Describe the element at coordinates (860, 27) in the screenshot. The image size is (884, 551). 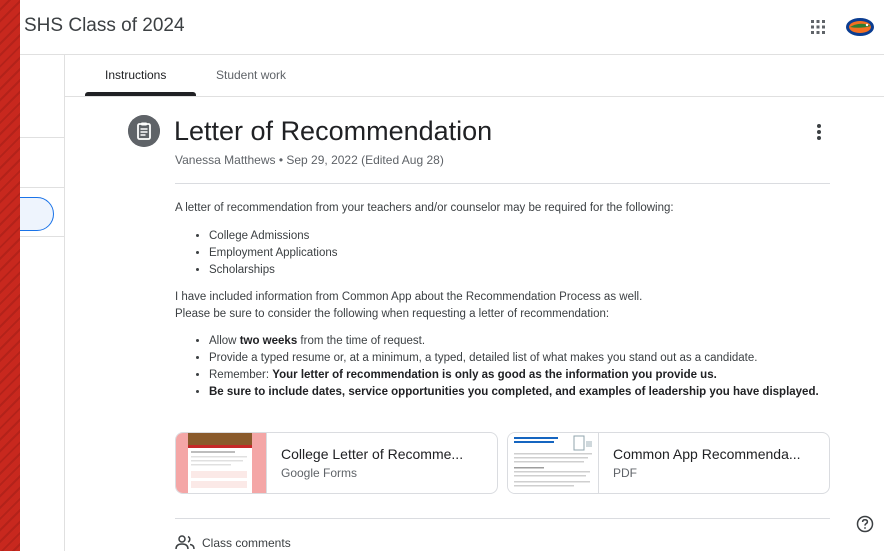
I see `gator-logo-avatar` at that location.